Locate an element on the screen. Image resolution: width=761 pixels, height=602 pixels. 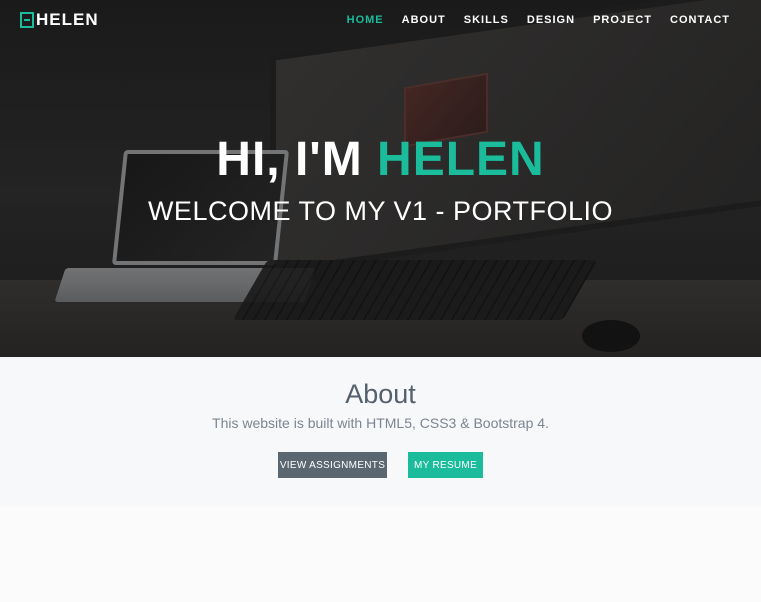
nav-item-home: HOME is located at coordinates (365, 20).